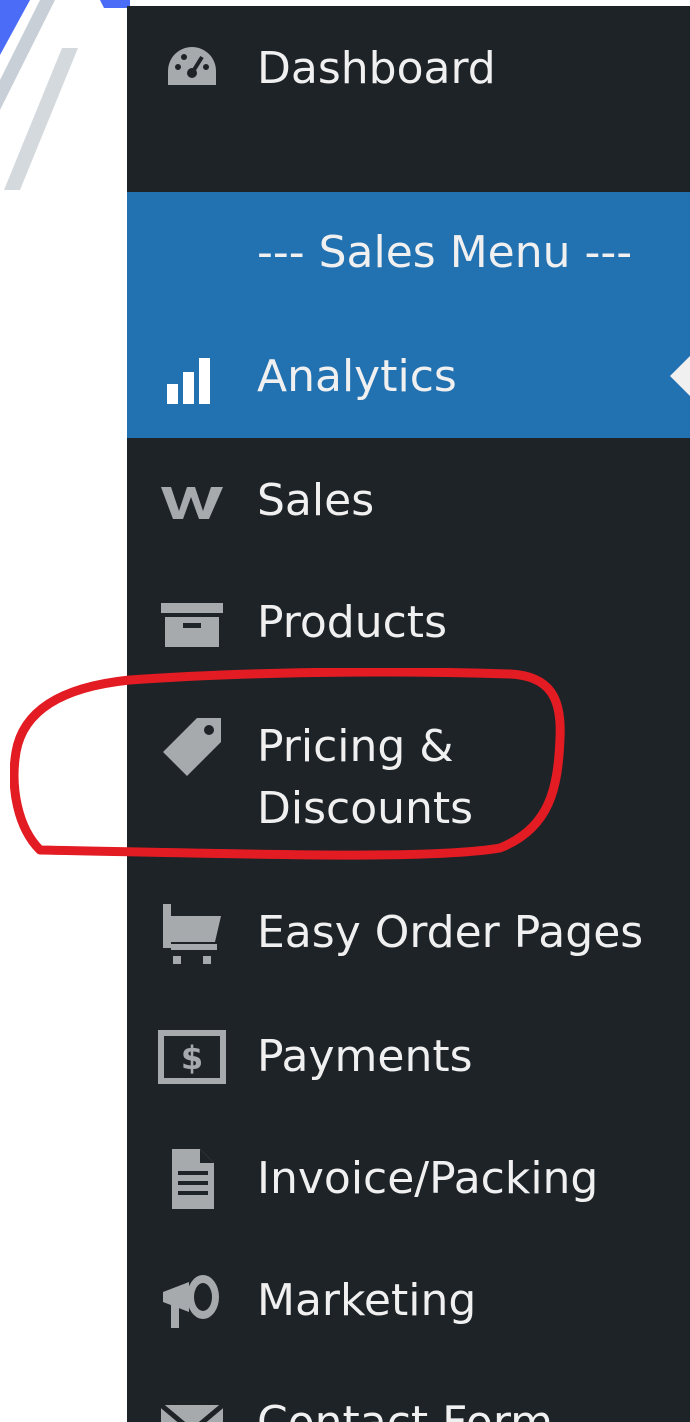  What do you see at coordinates (352, 622) in the screenshot?
I see `menu-label-products: Products` at bounding box center [352, 622].